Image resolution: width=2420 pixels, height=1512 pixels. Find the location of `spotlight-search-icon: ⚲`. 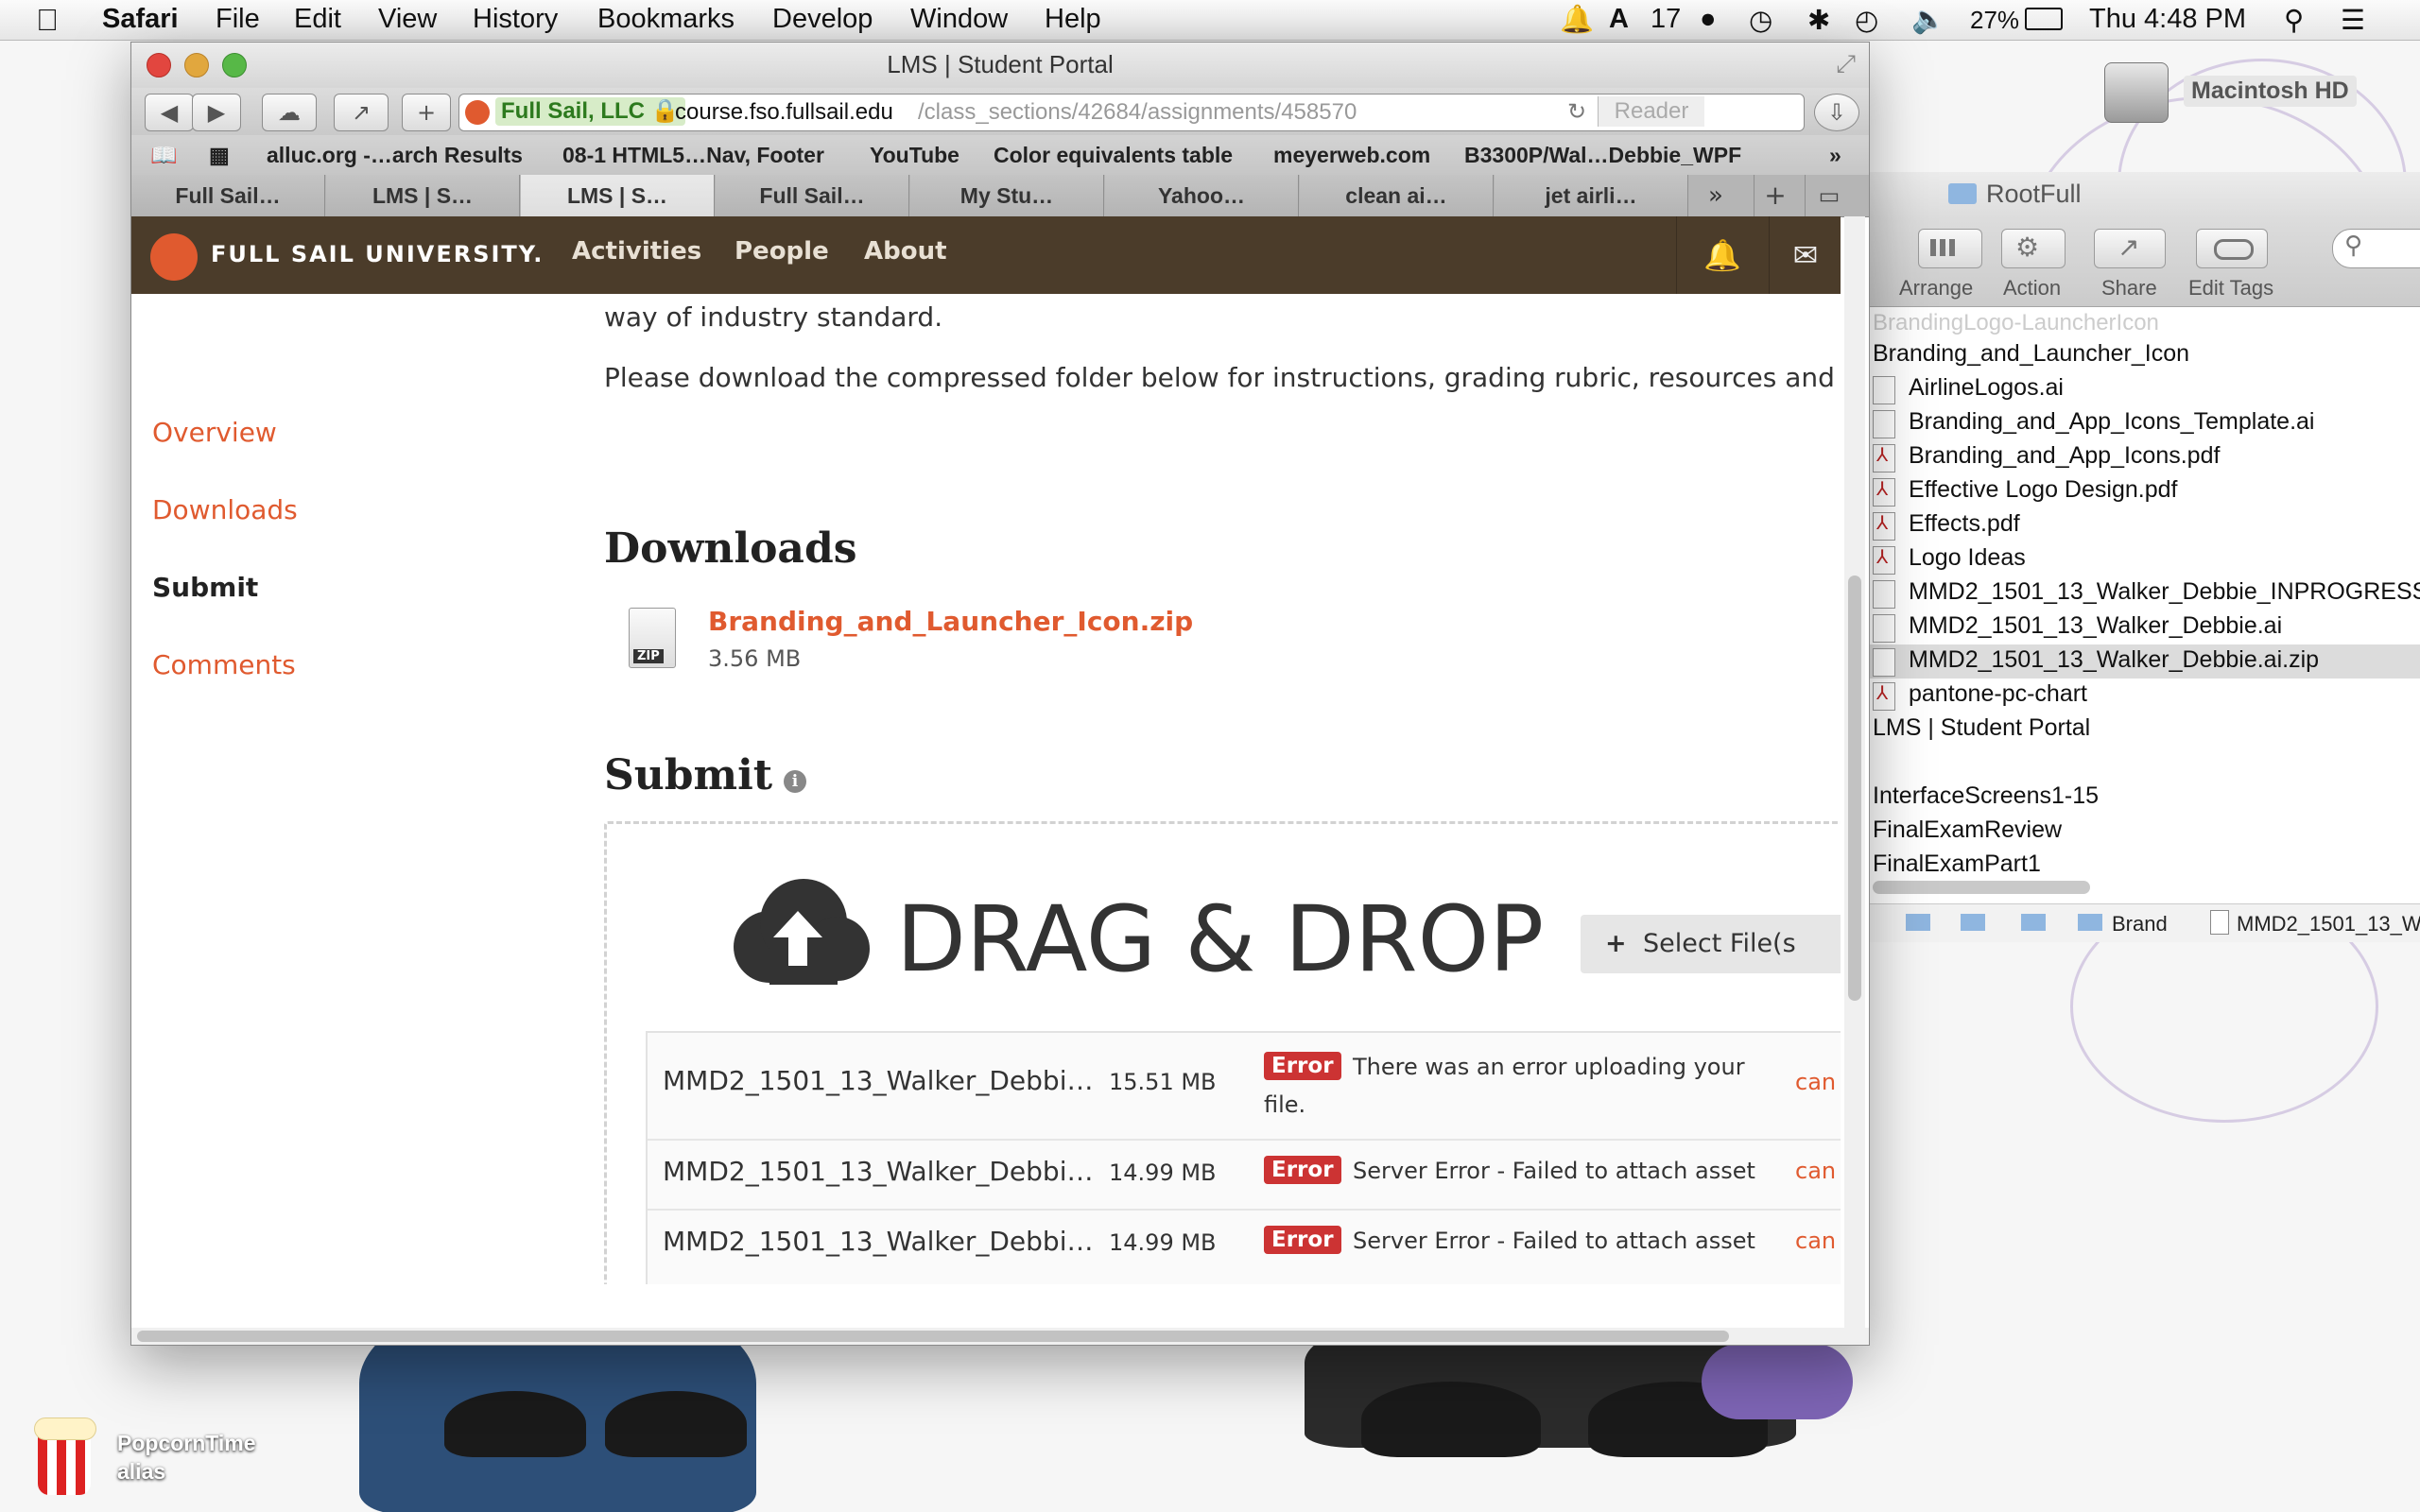

spotlight-search-icon: ⚲ is located at coordinates (2294, 20).